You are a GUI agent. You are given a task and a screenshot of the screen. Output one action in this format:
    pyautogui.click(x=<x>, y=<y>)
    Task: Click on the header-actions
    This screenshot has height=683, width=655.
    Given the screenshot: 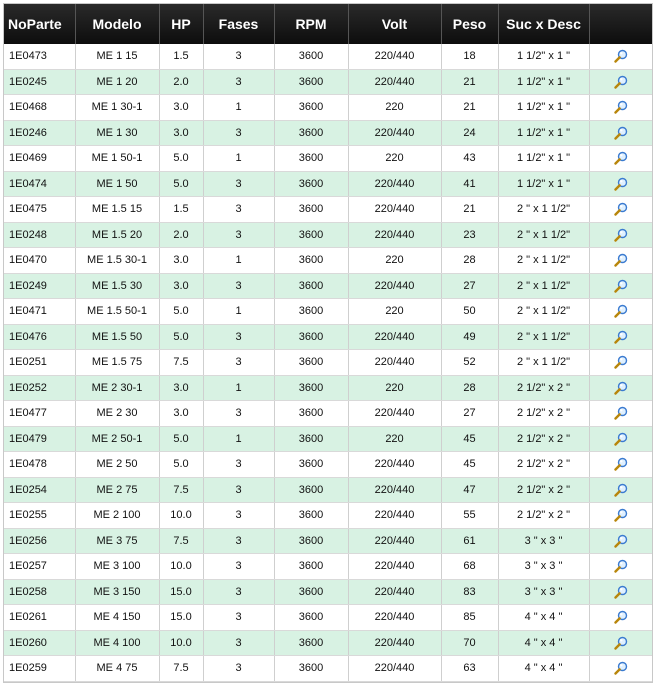 What is the action you would take?
    pyautogui.click(x=620, y=24)
    